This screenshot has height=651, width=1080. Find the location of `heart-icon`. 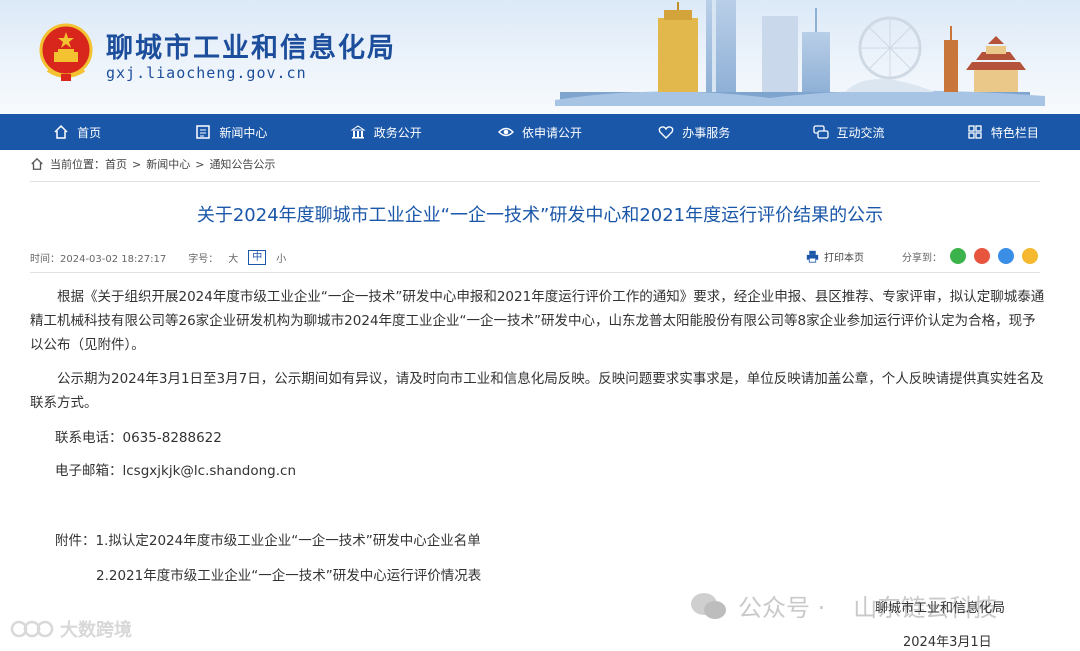

heart-icon is located at coordinates (666, 132).